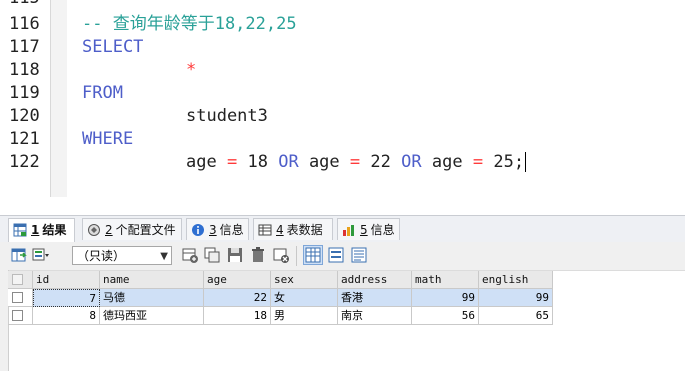  What do you see at coordinates (382, 230) in the screenshot?
I see `tab-history-label: 信息` at bounding box center [382, 230].